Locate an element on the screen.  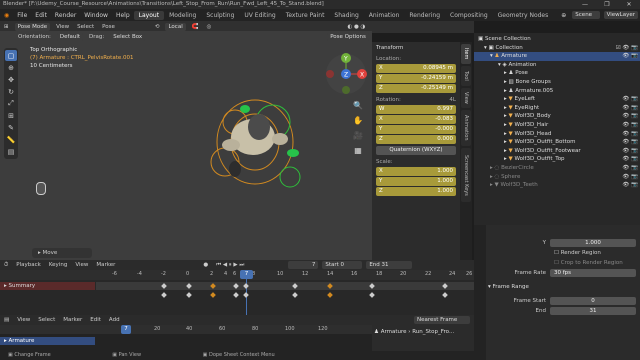
bone-size-tool-icon: ▤ is located at coordinates (11, 151).